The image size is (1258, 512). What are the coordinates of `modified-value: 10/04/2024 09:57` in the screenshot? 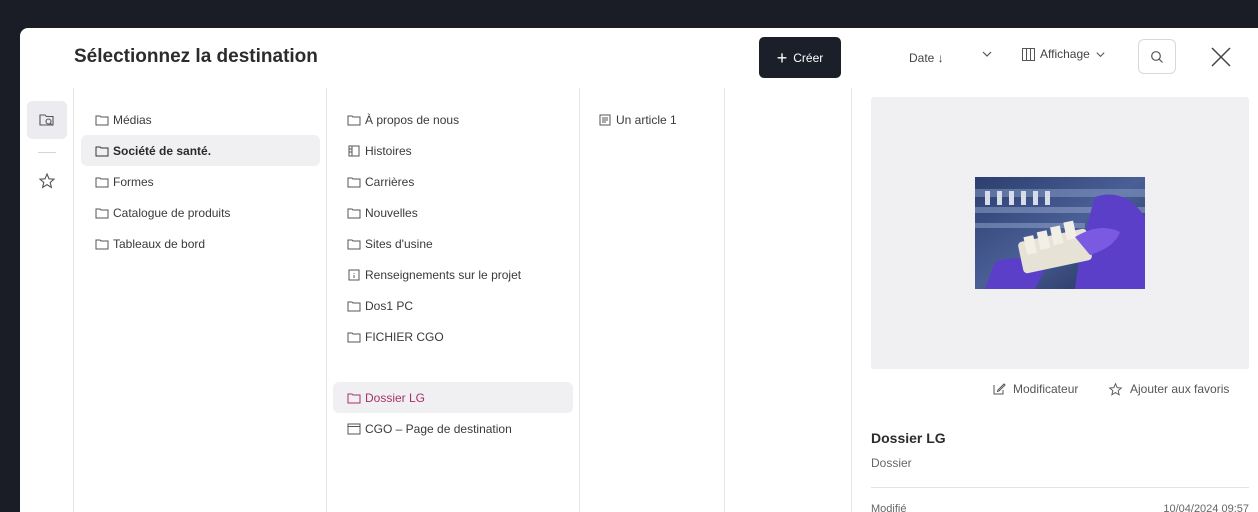 It's located at (1206, 507).